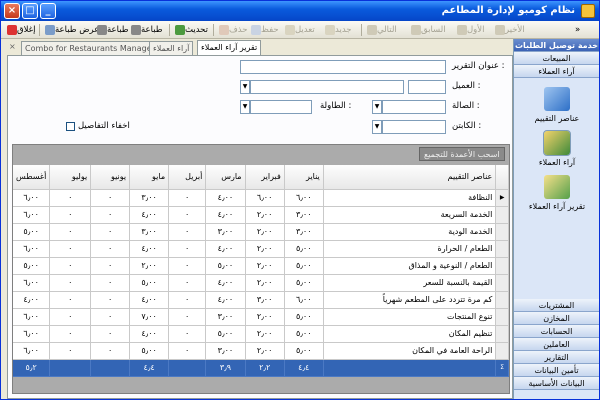 The image size is (600, 400). Describe the element at coordinates (427, 30) in the screenshot. I see `previous-record-button: السابق` at that location.